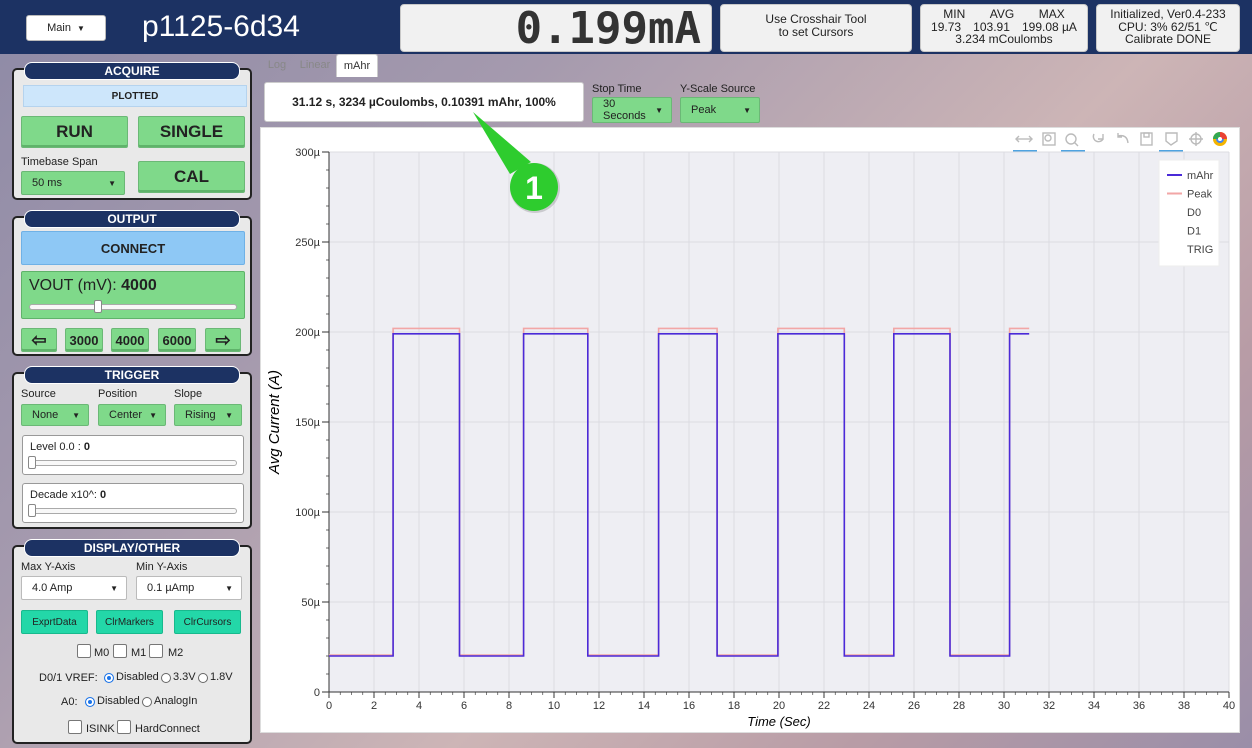 The width and height of the screenshot is (1252, 748). What do you see at coordinates (329, 706) in the screenshot?
I see `x-tick-label: 0` at bounding box center [329, 706].